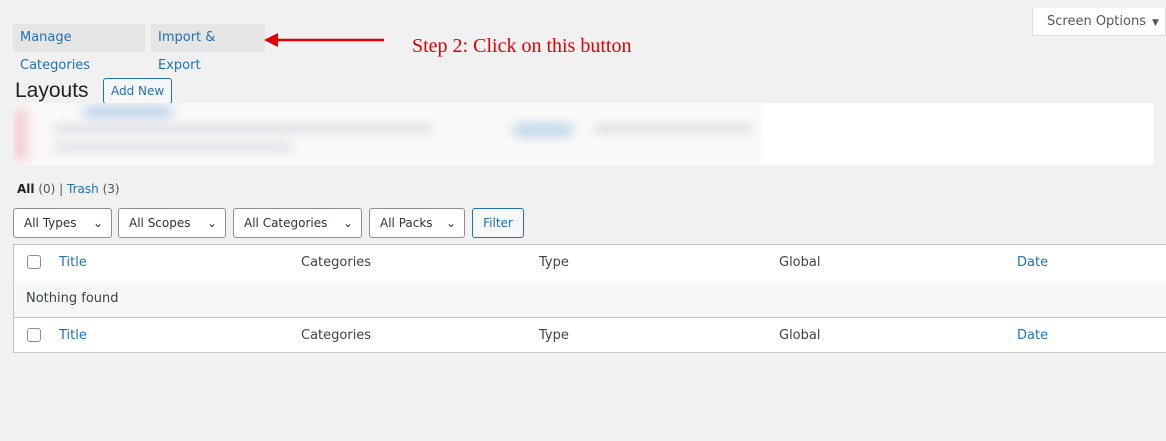  I want to click on screen-options-button: Screen Options ▼, so click(1099, 22).